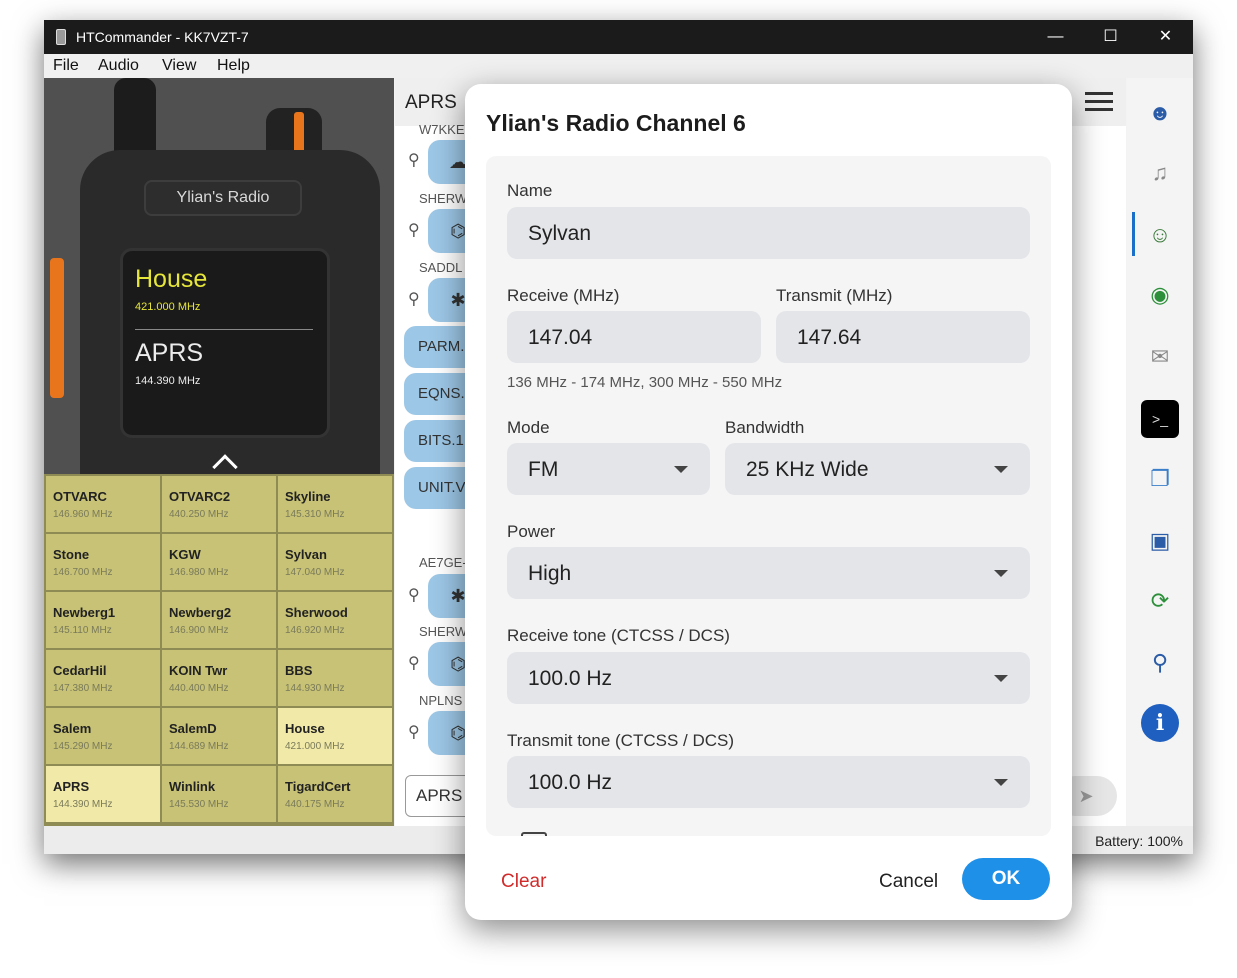  I want to click on channel-cell-selected: House 421.000 MHz, so click(335, 736).